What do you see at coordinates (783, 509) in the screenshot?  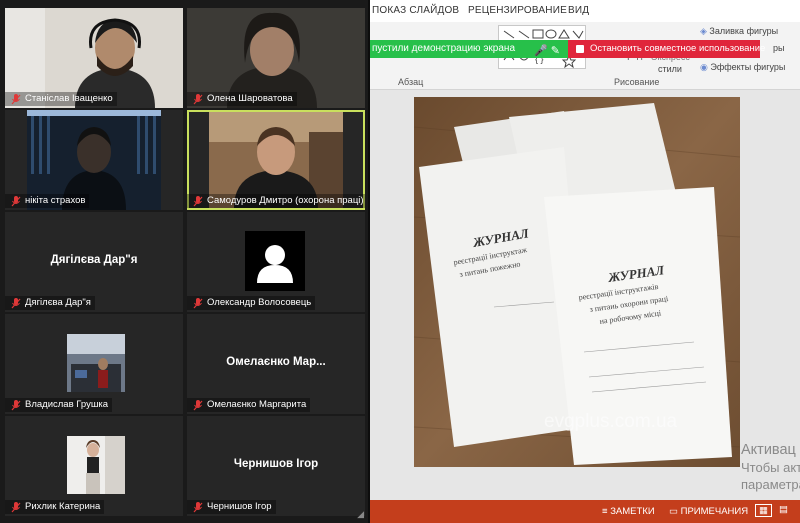 I see `slide-sorter-icon: ▤` at bounding box center [783, 509].